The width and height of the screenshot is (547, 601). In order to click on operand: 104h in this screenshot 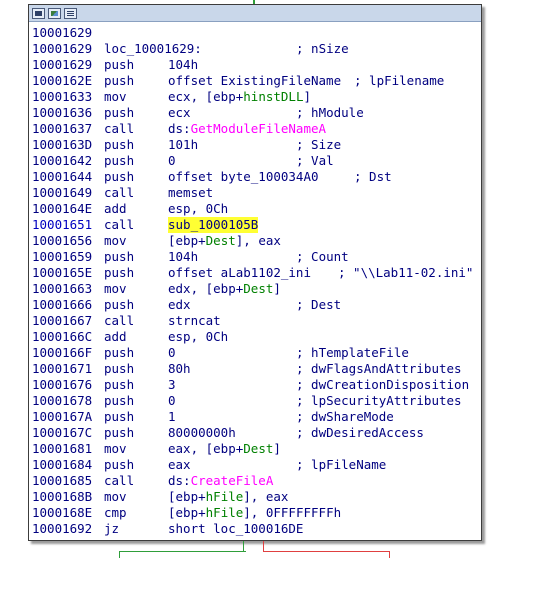, I will do `click(183, 256)`.